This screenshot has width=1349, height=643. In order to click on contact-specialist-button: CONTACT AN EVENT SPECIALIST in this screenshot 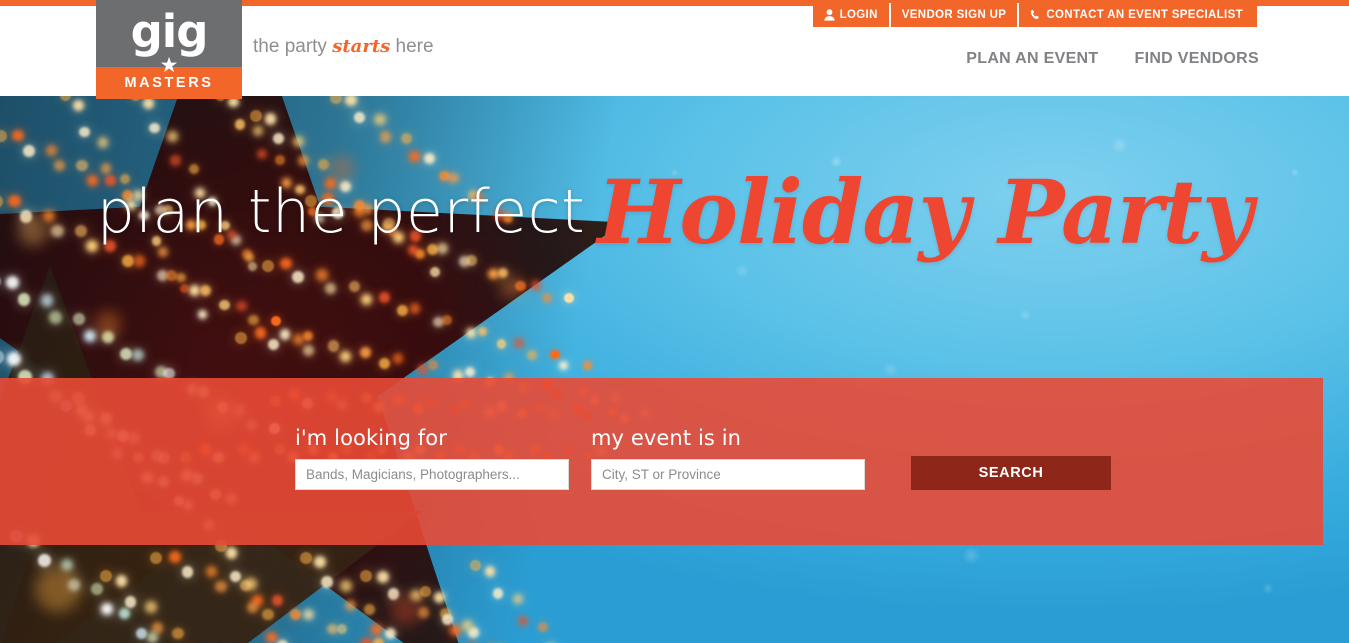, I will do `click(1138, 15)`.